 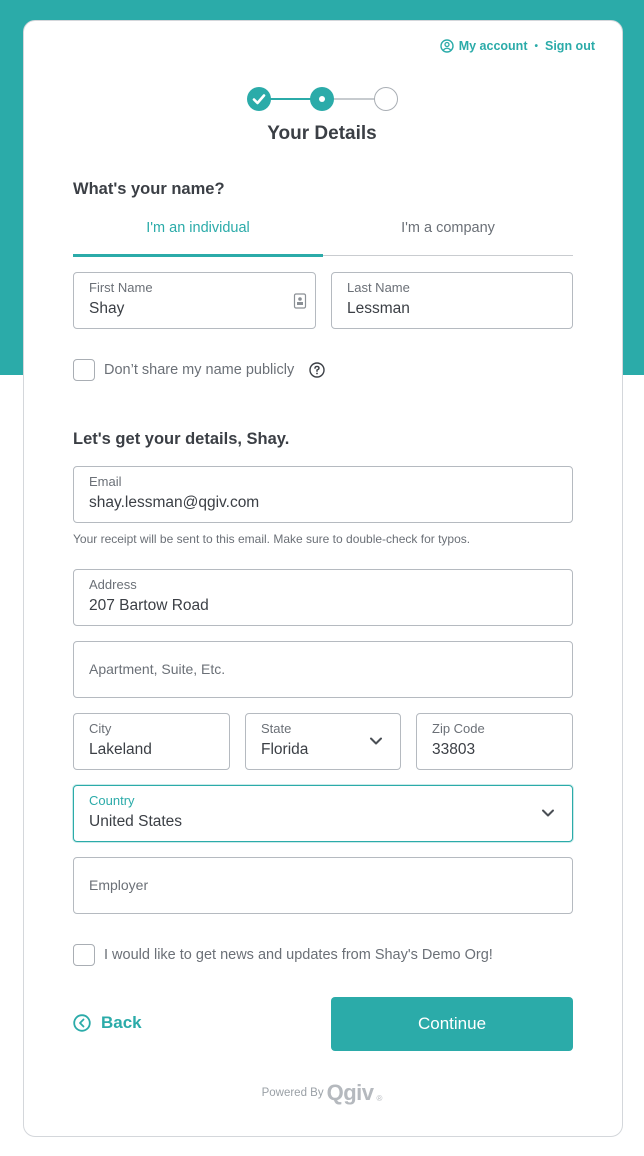 I want to click on sign-out-link: Sign out, so click(x=570, y=46).